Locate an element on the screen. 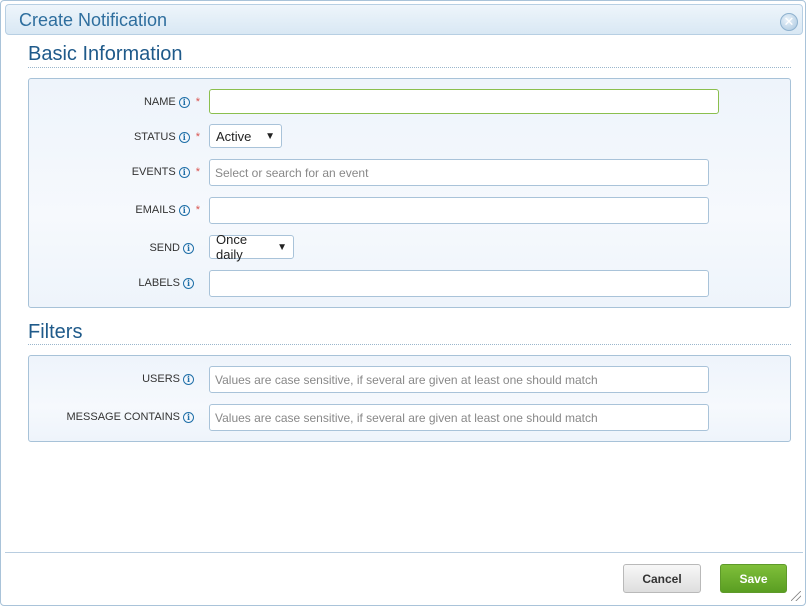  emails-label: EMAILS i * is located at coordinates (167, 210).